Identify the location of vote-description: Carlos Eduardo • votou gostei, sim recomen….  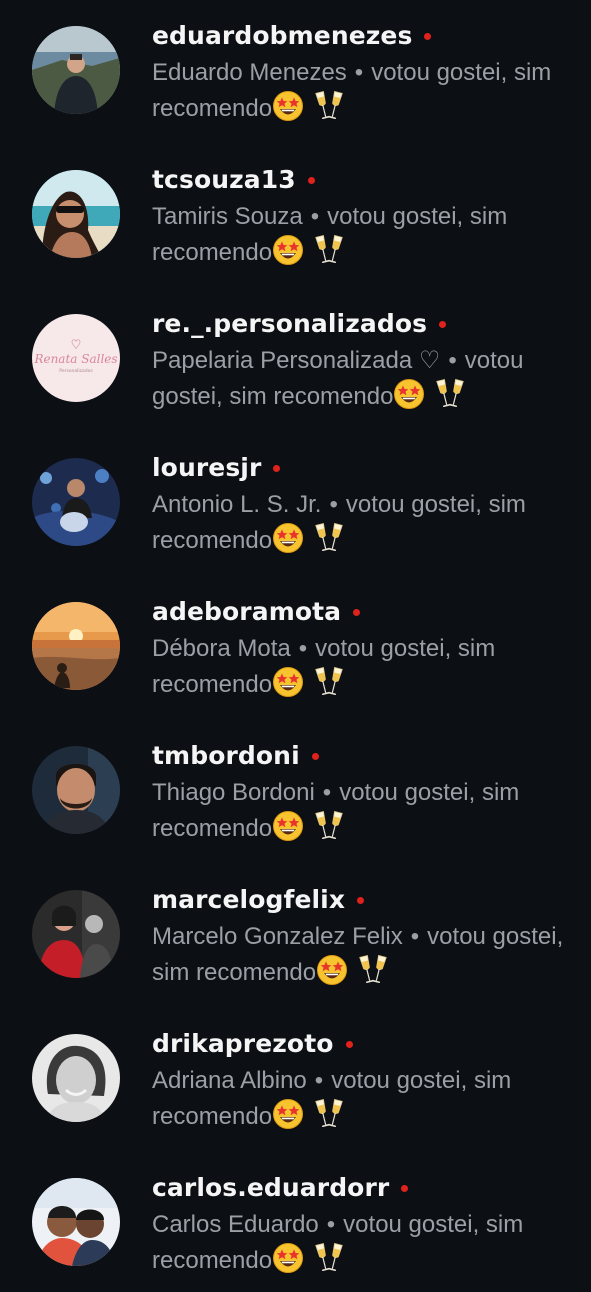
(370, 1243).